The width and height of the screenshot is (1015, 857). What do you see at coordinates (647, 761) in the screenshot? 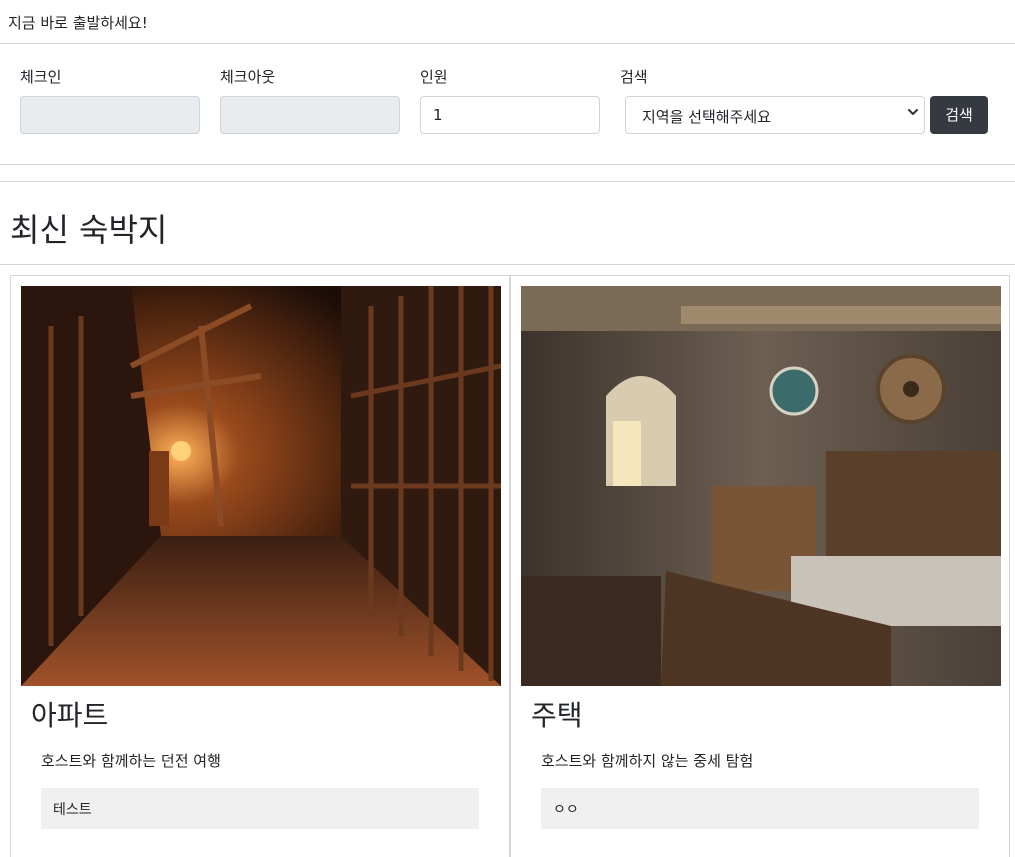
I see `listing-description: 호스트와 함께하지 않는 중세 탐험` at bounding box center [647, 761].